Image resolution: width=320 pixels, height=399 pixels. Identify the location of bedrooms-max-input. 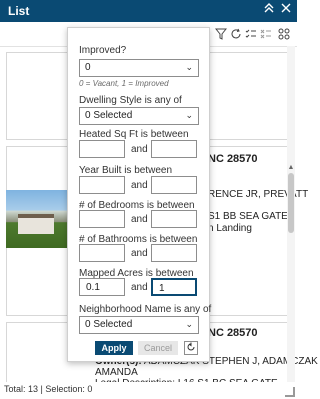
(174, 219).